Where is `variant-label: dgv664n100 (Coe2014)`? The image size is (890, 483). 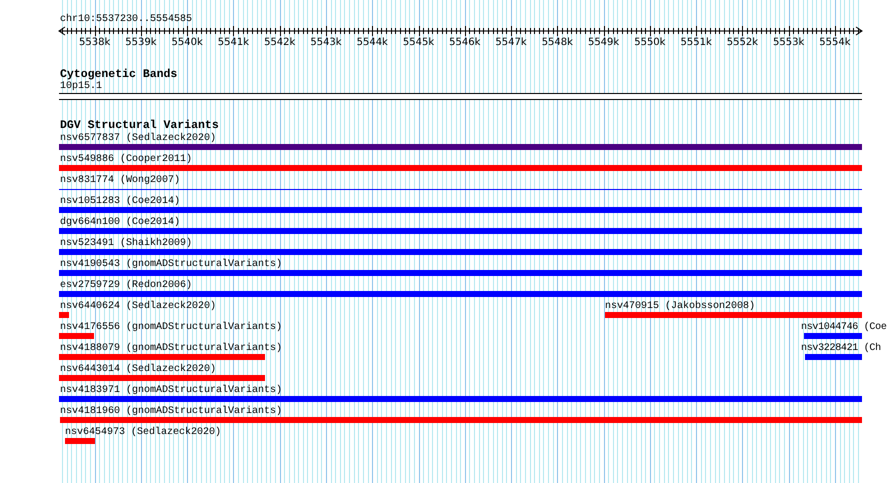
variant-label: dgv664n100 (Coe2014) is located at coordinates (120, 222).